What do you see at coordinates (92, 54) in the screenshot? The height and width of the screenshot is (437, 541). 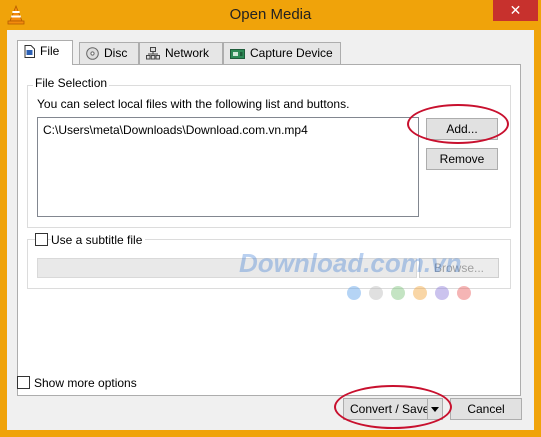 I see `disc-icon` at bounding box center [92, 54].